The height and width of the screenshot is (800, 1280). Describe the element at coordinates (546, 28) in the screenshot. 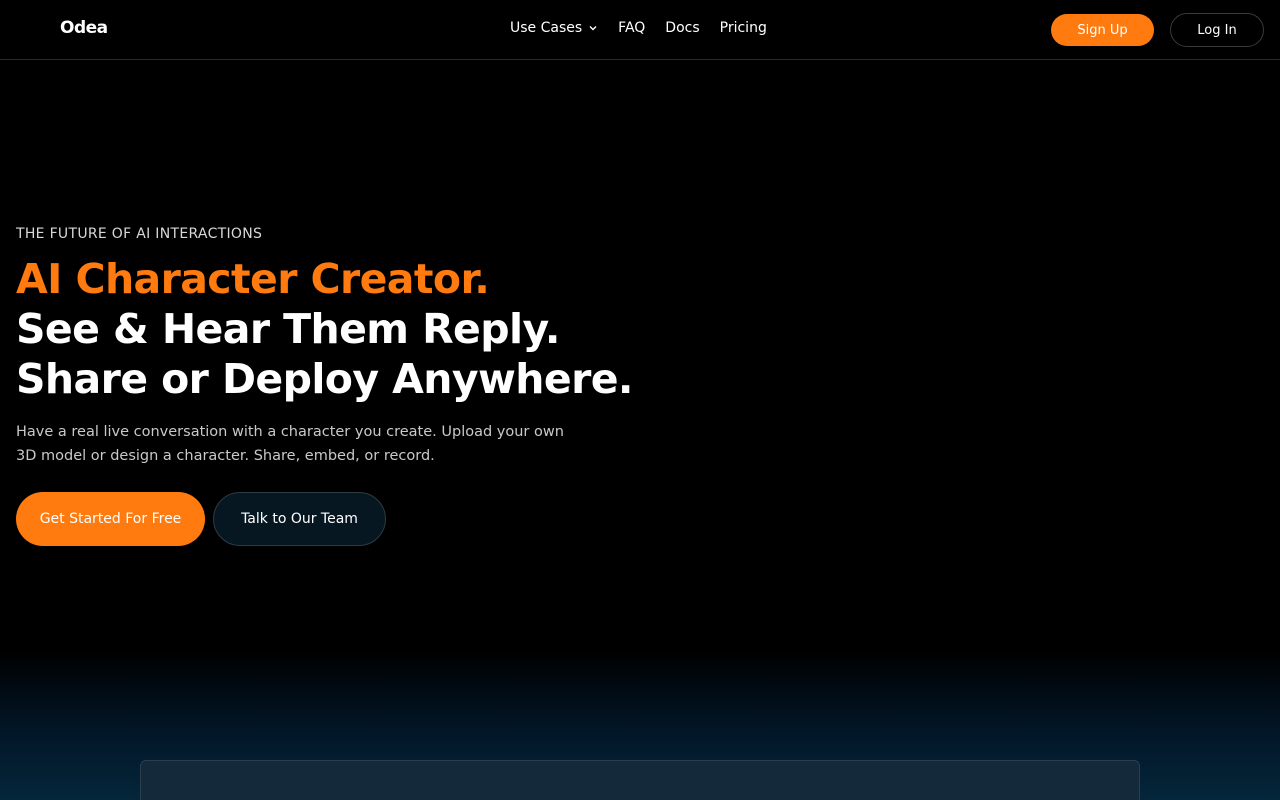

I see `nav-item-label: Use Cases` at that location.